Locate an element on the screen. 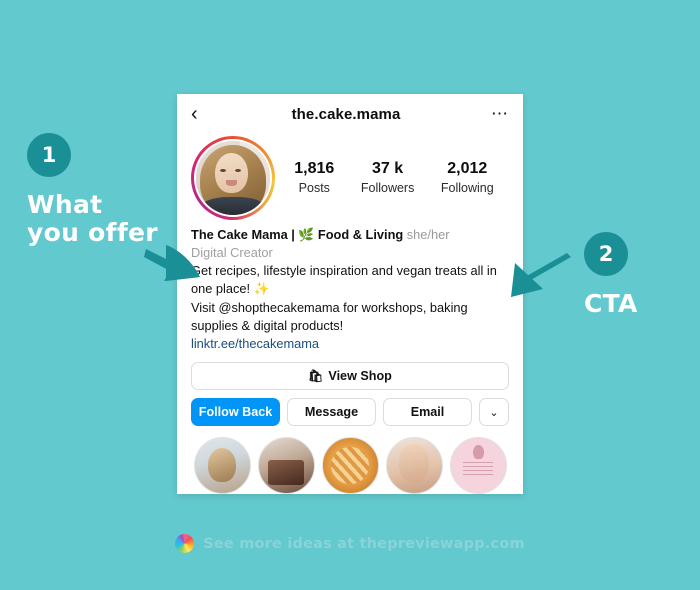 Image resolution: width=700 pixels, height=590 pixels. bio-category: Digital Creator is located at coordinates (232, 253).